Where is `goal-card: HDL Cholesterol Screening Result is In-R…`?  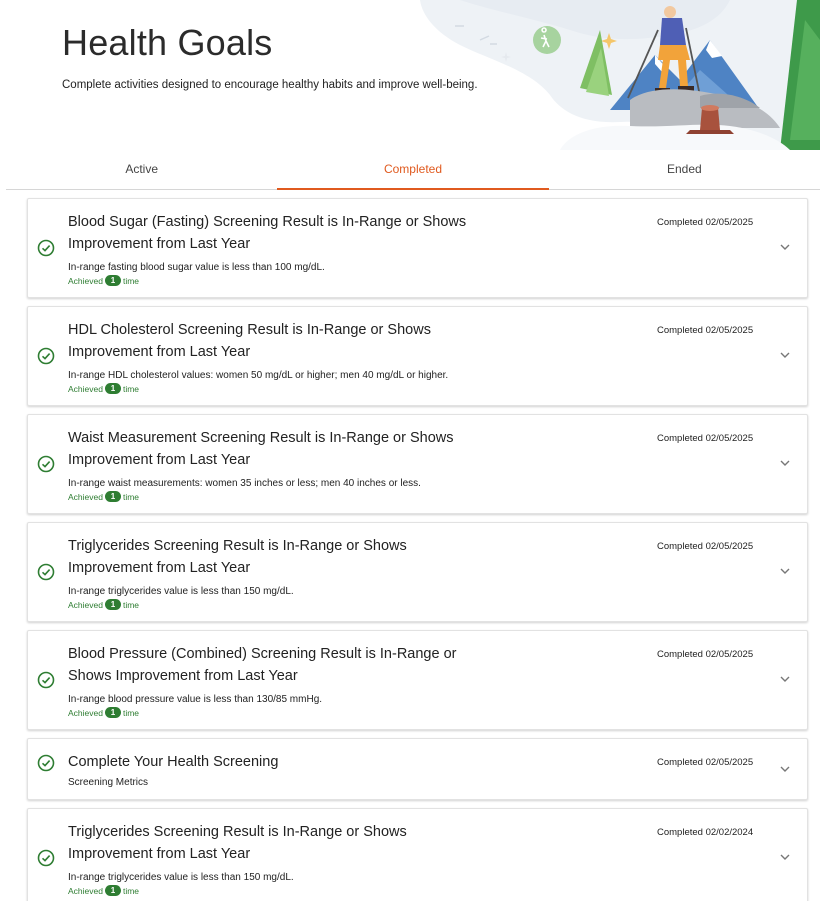
goal-card: HDL Cholesterol Screening Result is In-R… is located at coordinates (417, 356).